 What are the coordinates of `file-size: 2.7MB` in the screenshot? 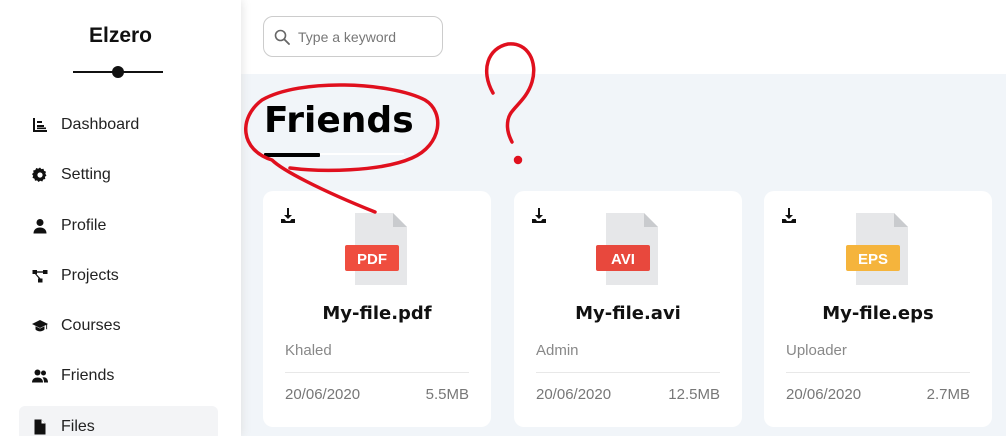 It's located at (948, 394).